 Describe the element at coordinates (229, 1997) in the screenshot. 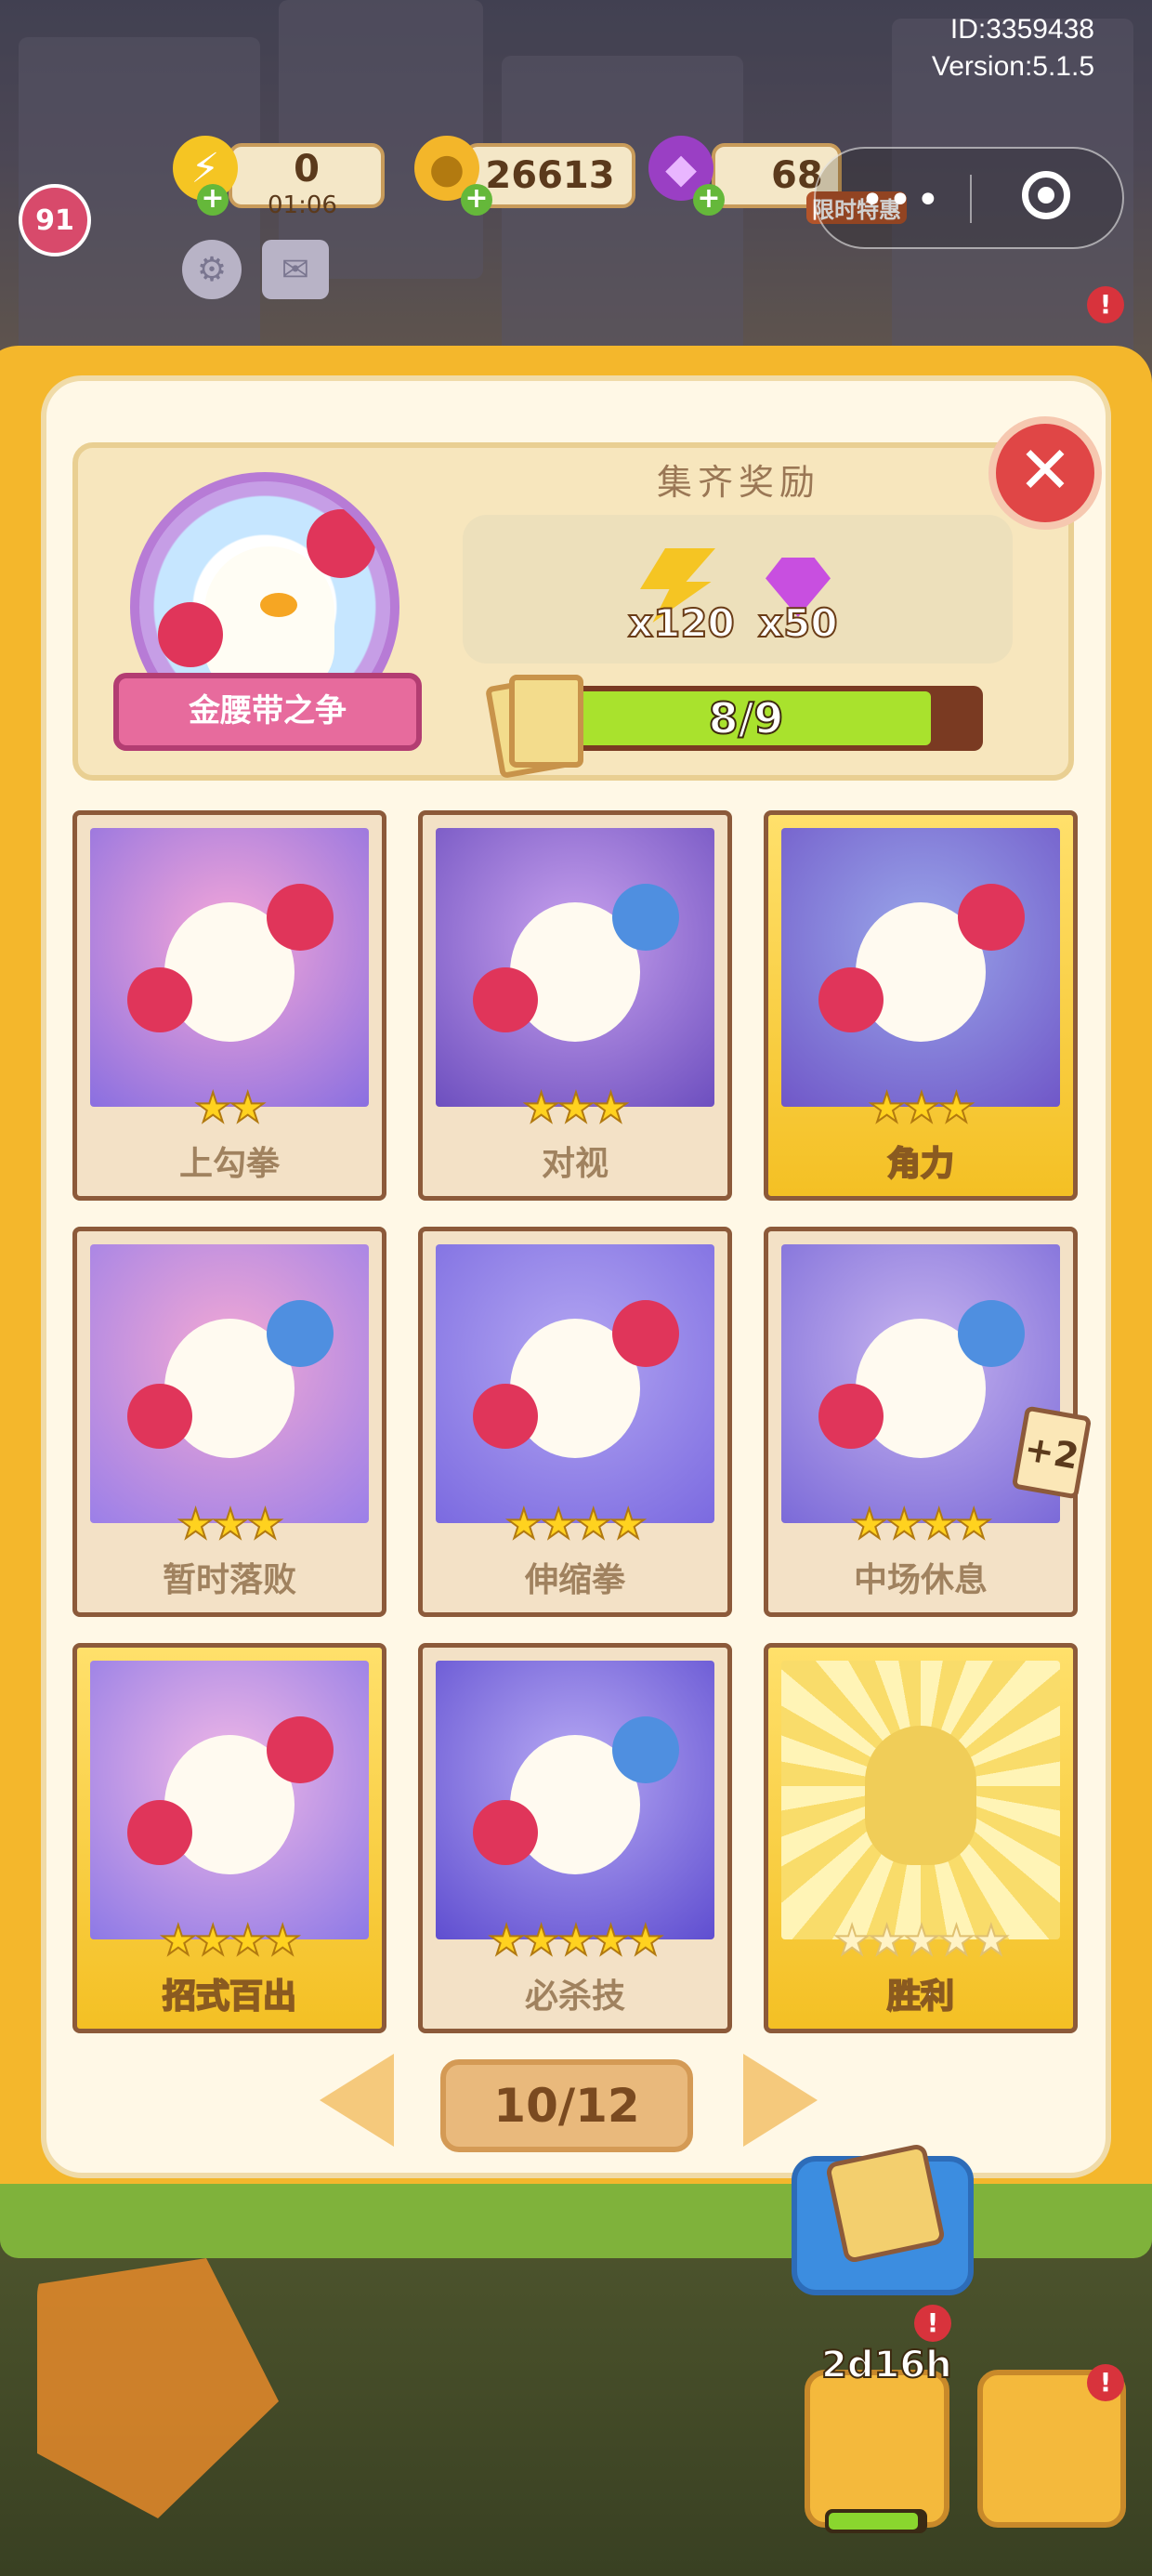

I see `card-name: 招式百出` at that location.